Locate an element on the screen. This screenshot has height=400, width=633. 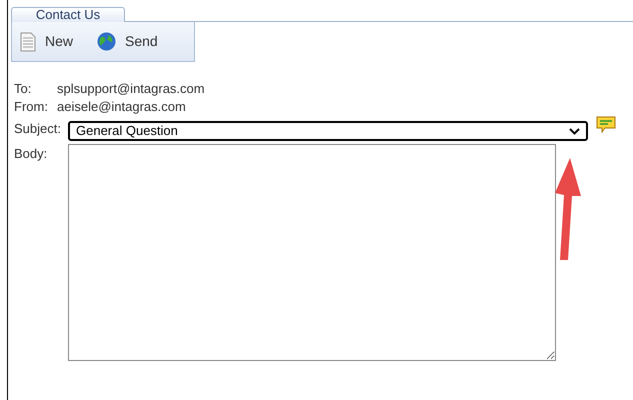
globe-icon is located at coordinates (106, 41).